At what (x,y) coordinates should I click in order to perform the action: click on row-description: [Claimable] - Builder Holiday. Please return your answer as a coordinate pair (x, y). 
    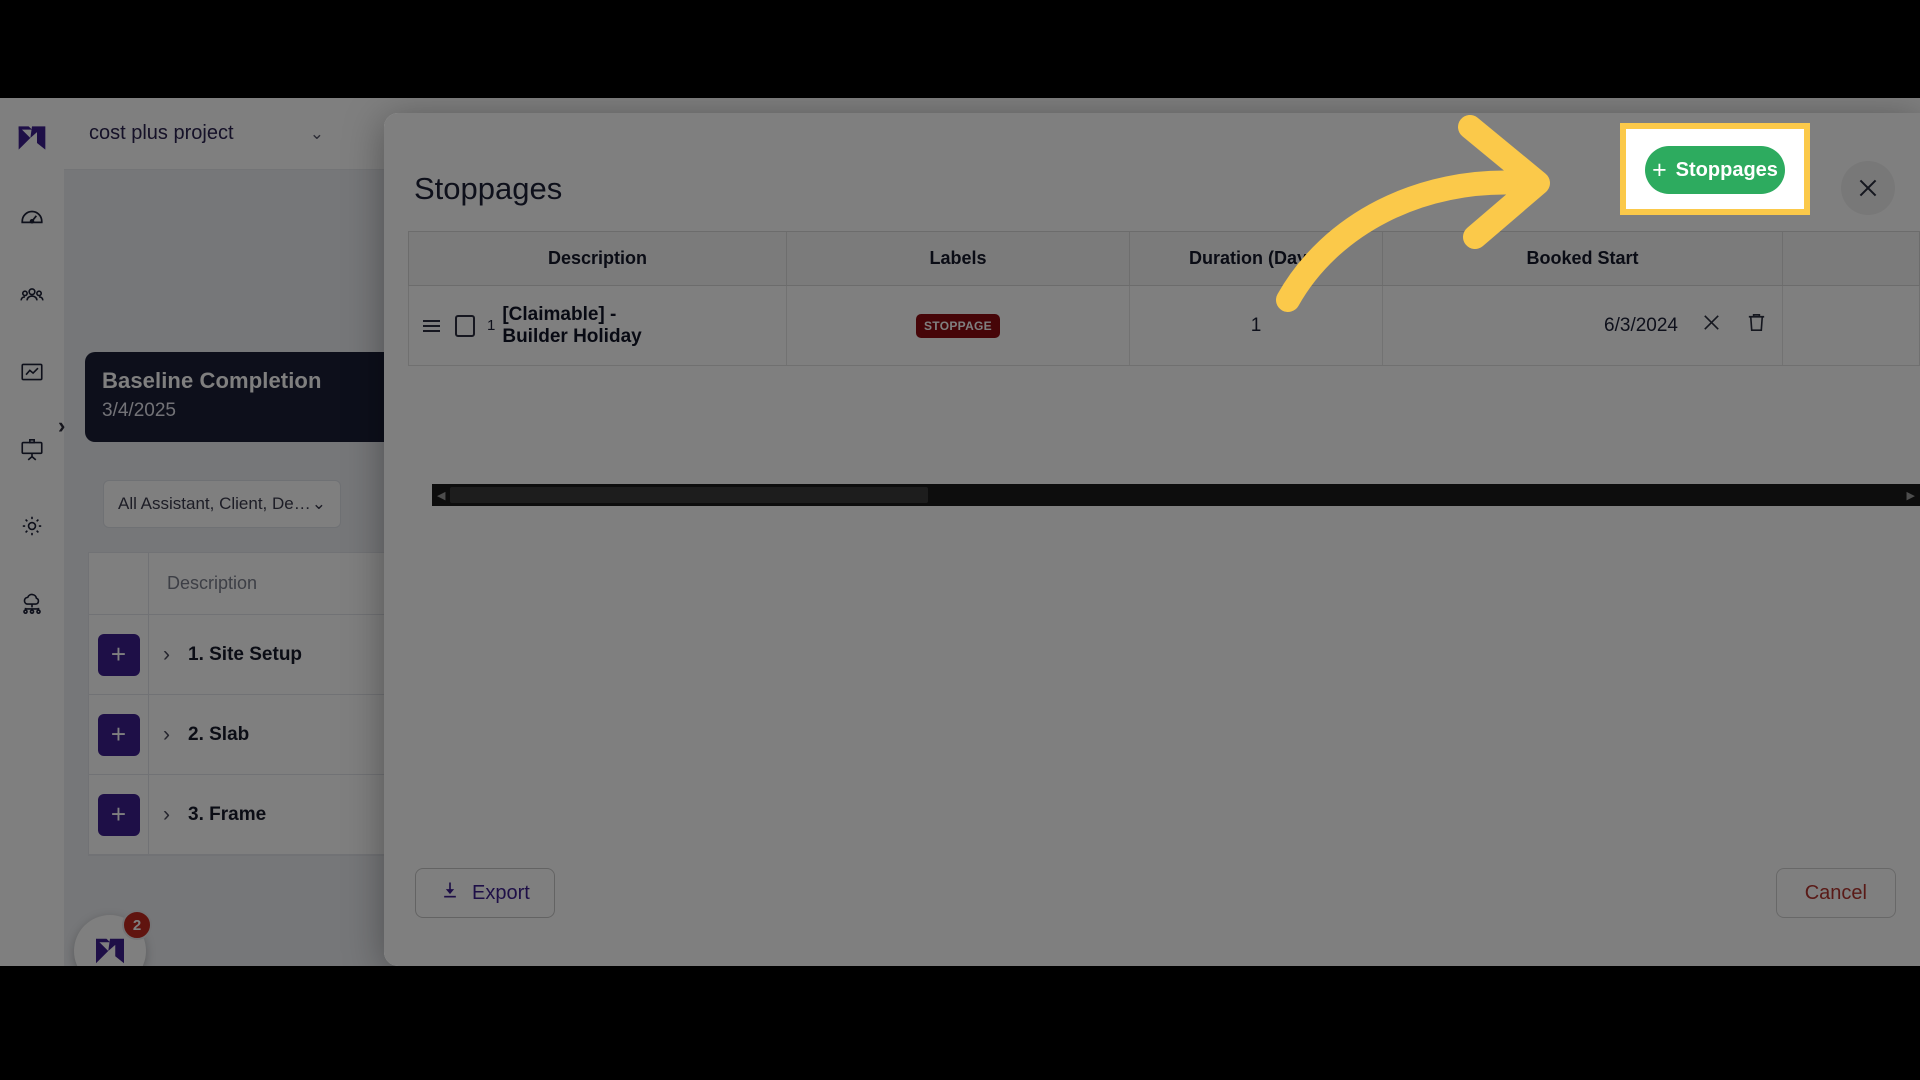
    Looking at the image, I should click on (571, 326).